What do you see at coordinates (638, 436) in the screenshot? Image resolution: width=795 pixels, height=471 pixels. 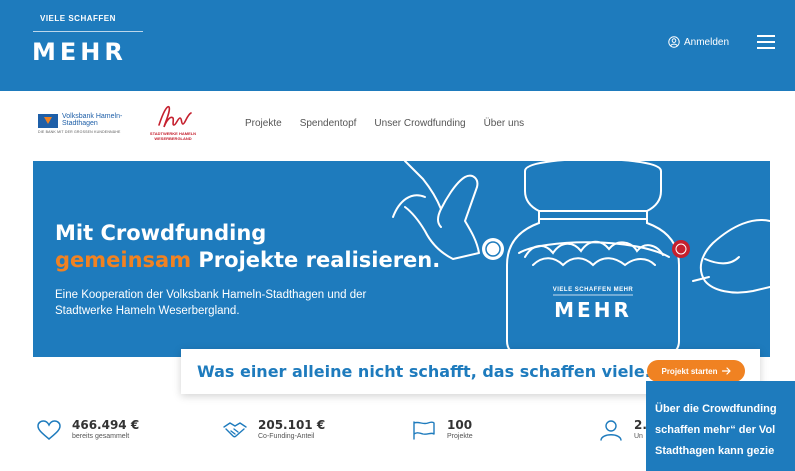 I see `stat-supporters-label: Un` at bounding box center [638, 436].